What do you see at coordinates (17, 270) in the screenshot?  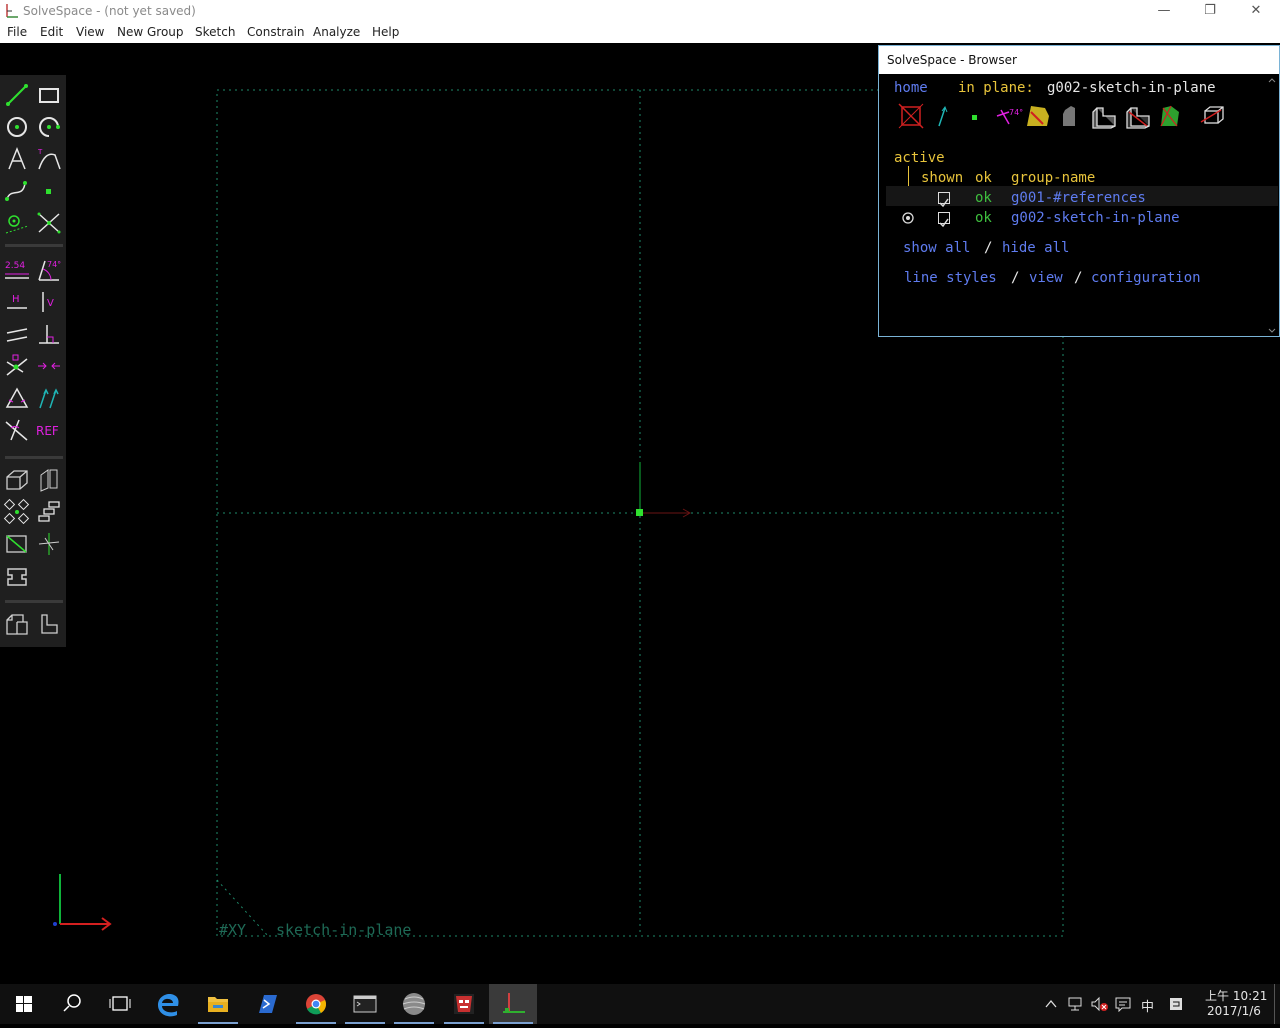 I see `distance-icon: 2.54` at bounding box center [17, 270].